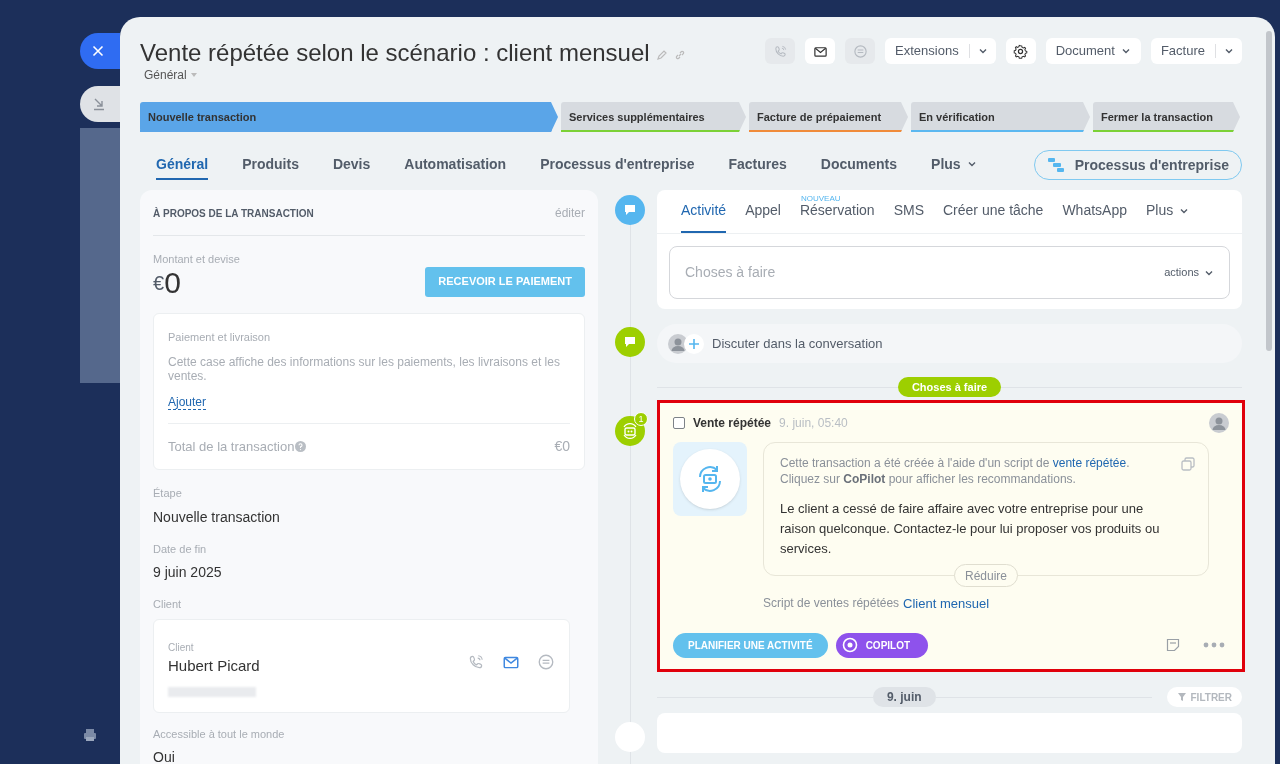 This screenshot has width=1280, height=764. What do you see at coordinates (415, 75) in the screenshot?
I see `category-dropdown: Général` at bounding box center [415, 75].